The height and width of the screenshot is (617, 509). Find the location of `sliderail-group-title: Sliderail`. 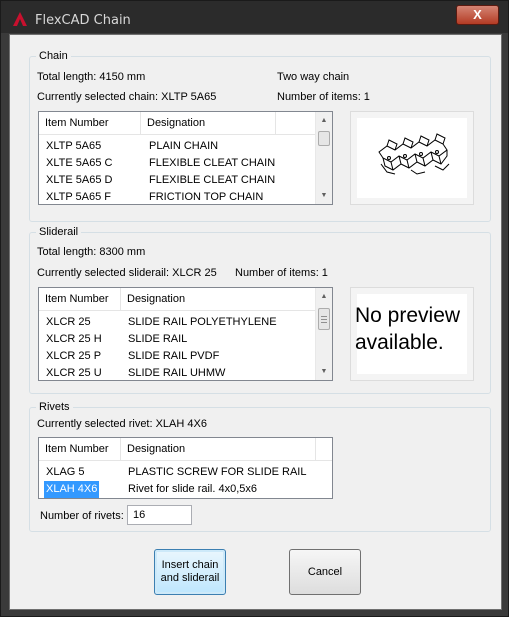

sliderail-group-title: Sliderail is located at coordinates (59, 232).